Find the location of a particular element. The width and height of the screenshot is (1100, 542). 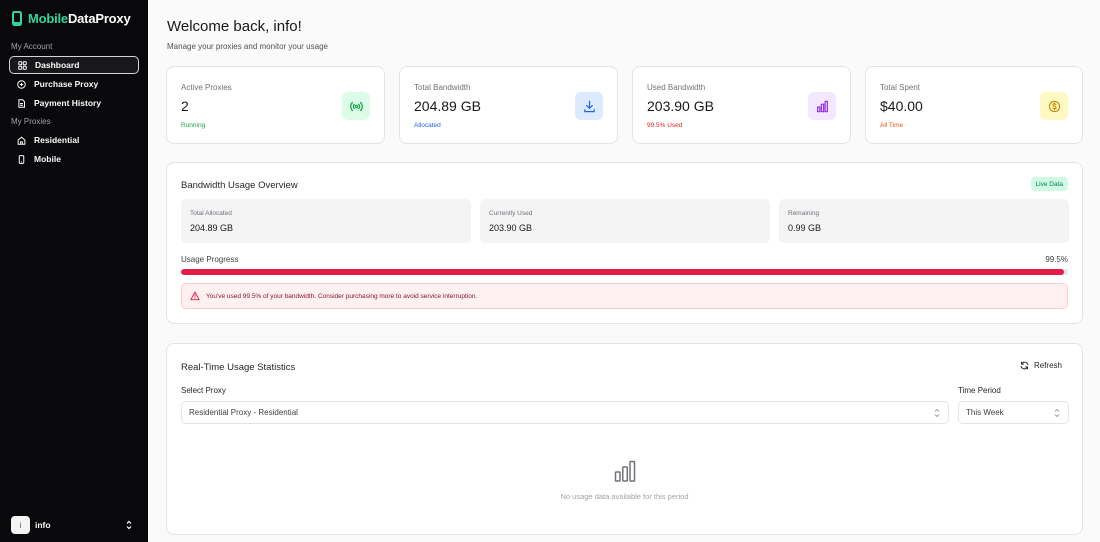

stat-title: Active Proxies is located at coordinates (206, 87).